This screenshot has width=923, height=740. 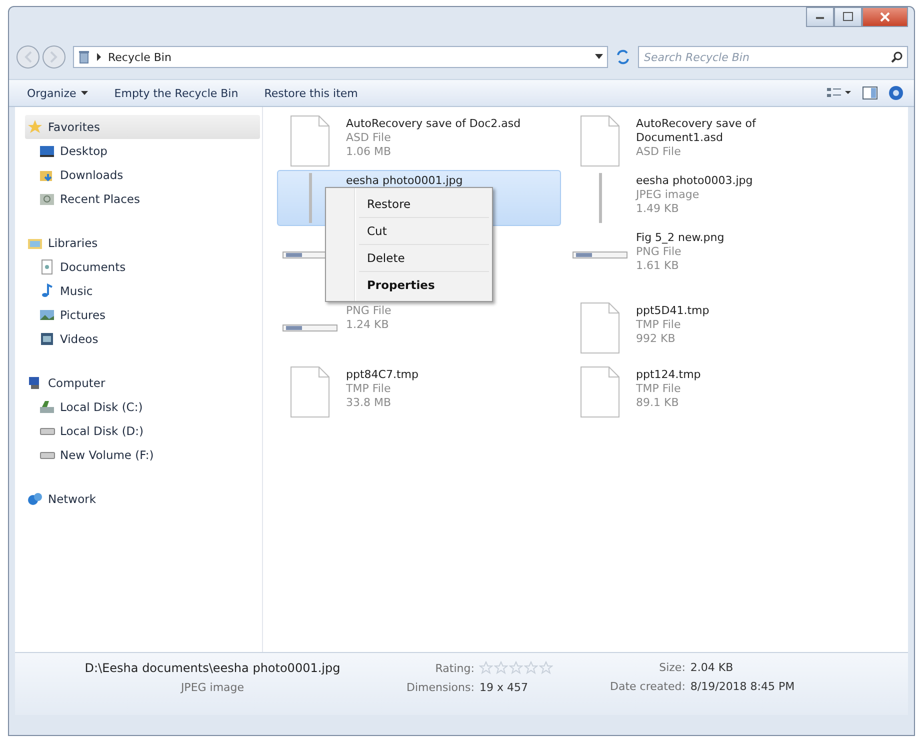 I want to click on file-name: ppt84C7.tmp, so click(x=382, y=375).